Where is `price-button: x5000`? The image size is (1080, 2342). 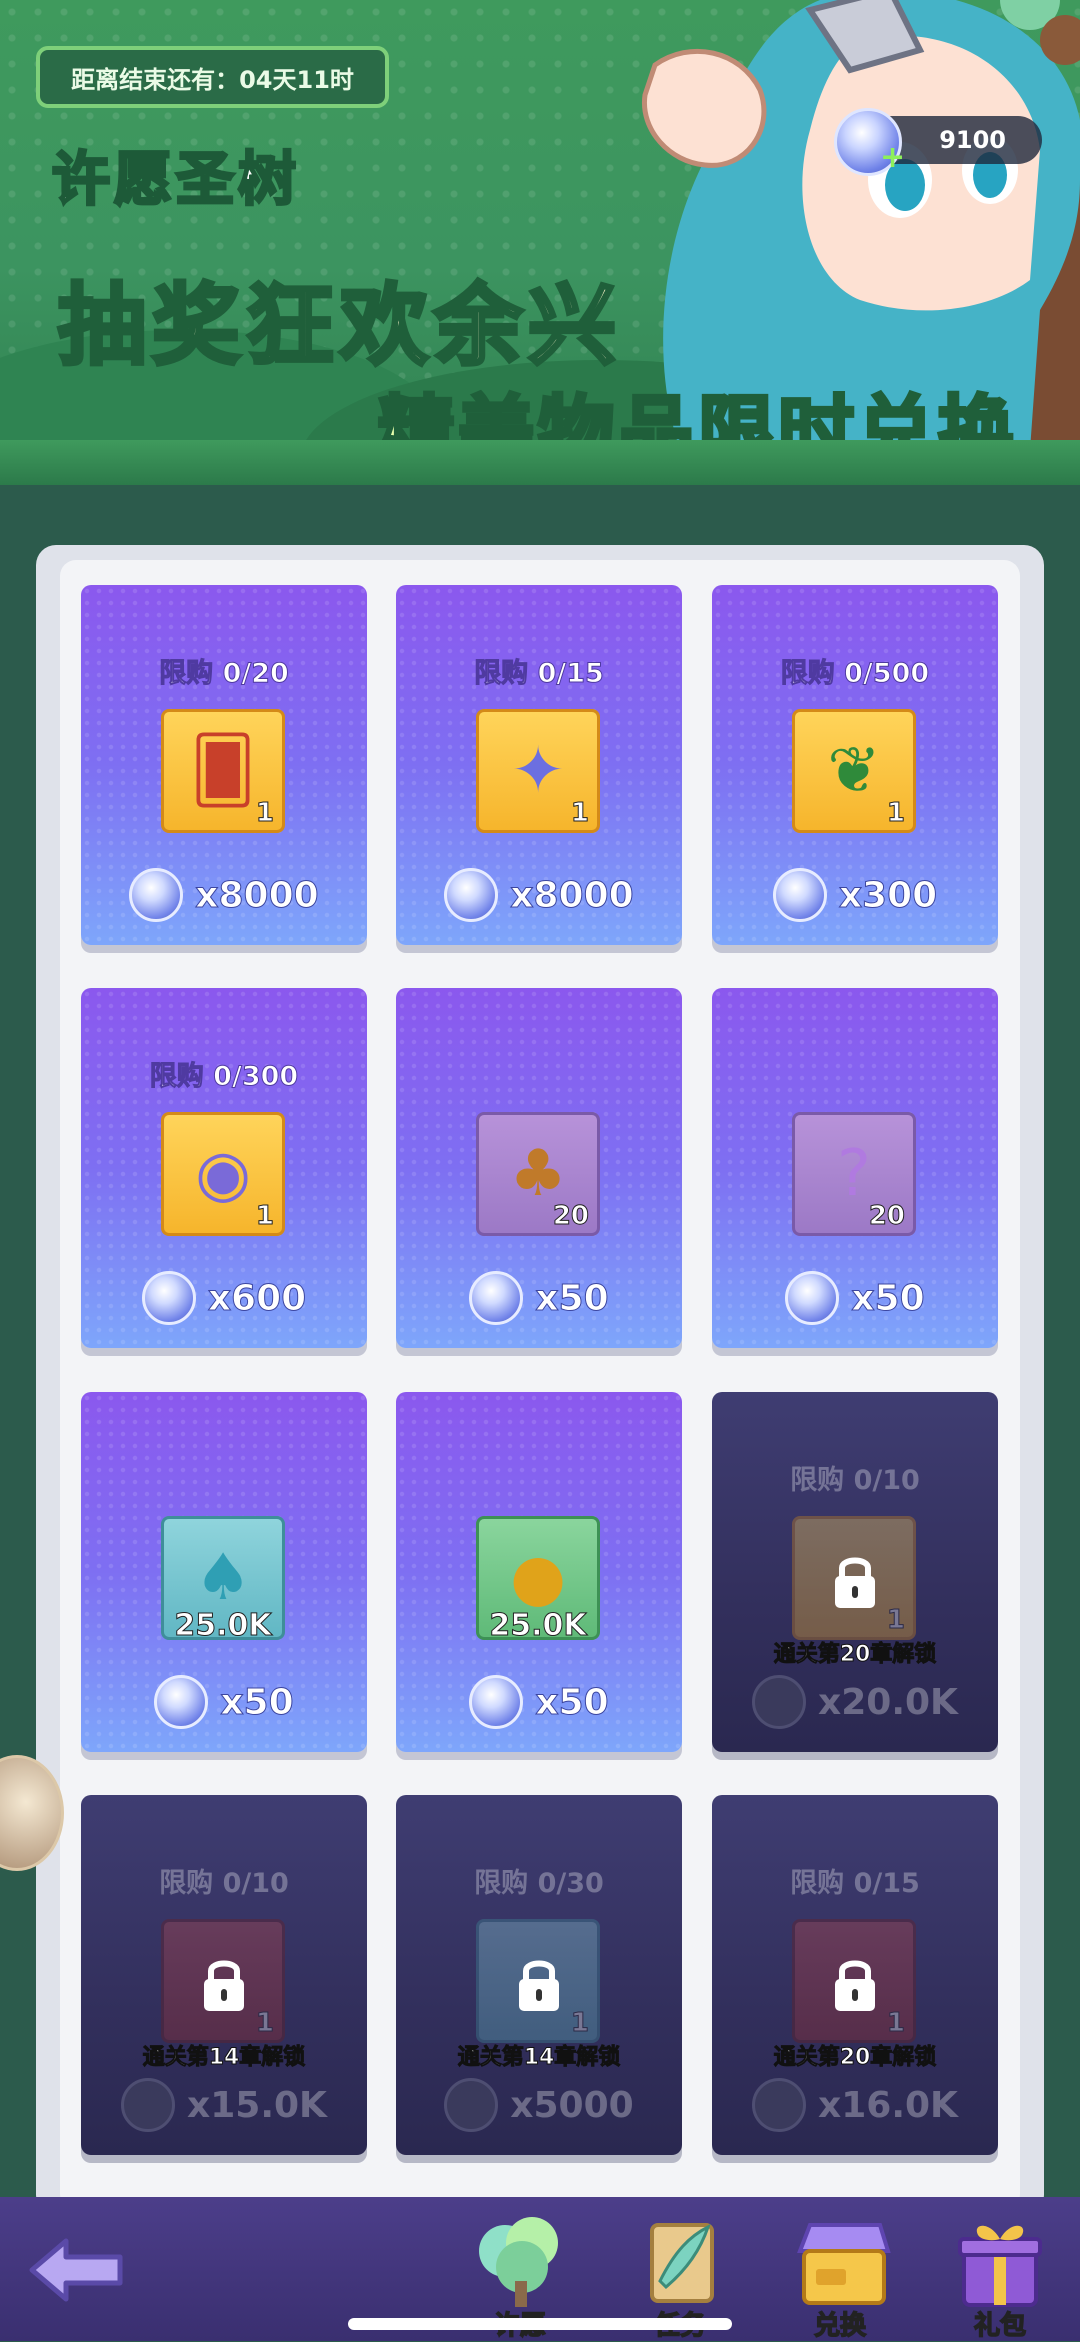 price-button: x5000 is located at coordinates (539, 2105).